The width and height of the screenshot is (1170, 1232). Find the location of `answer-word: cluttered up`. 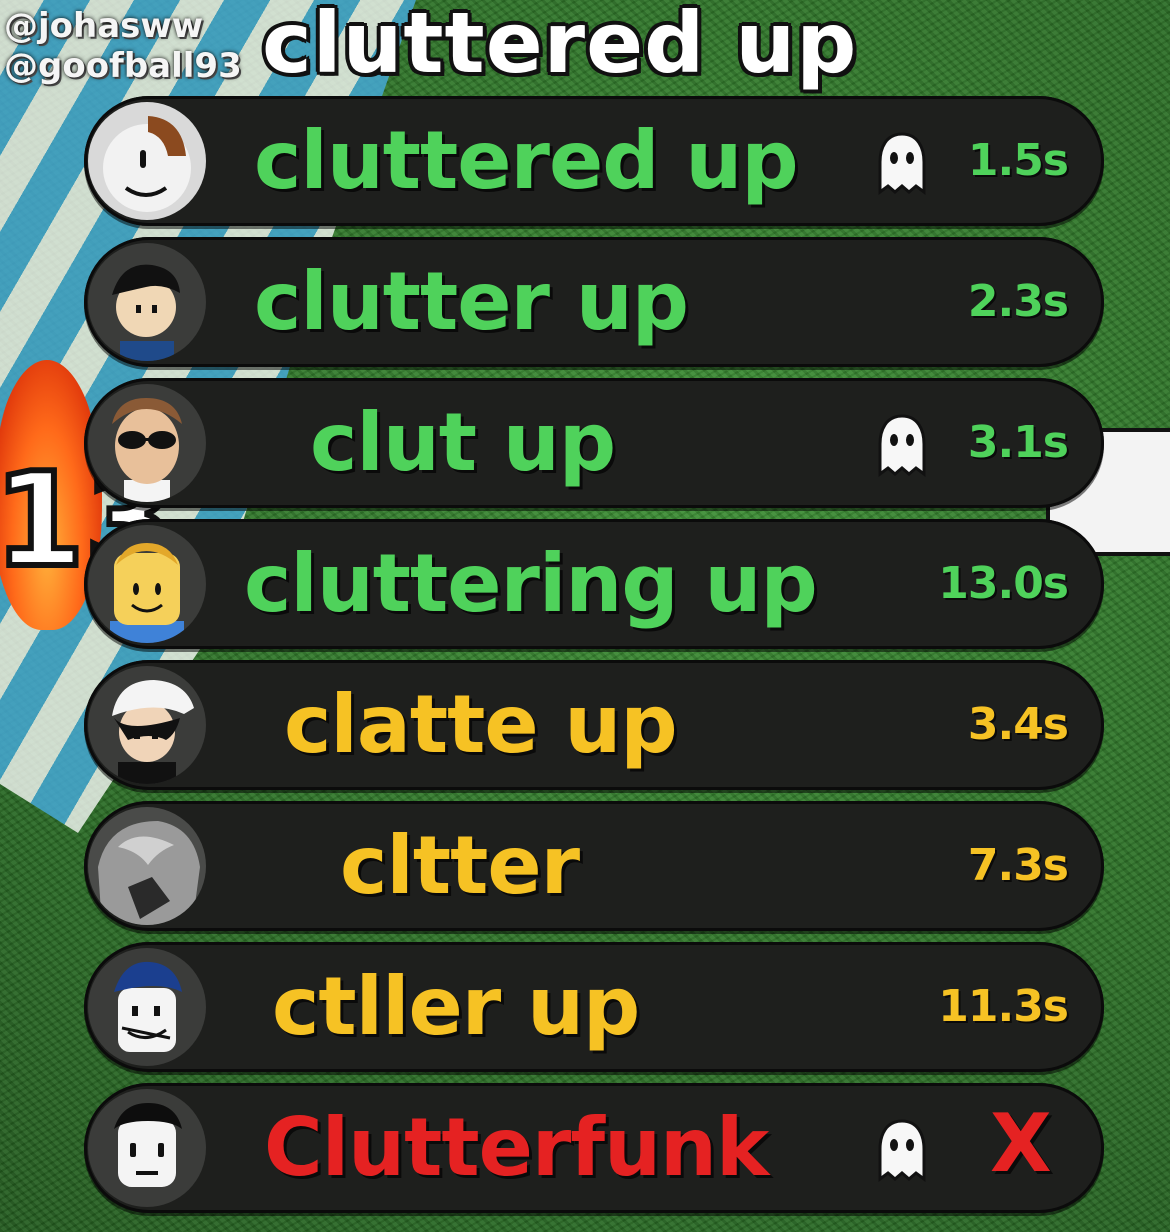

answer-word: cluttered up is located at coordinates (526, 160).